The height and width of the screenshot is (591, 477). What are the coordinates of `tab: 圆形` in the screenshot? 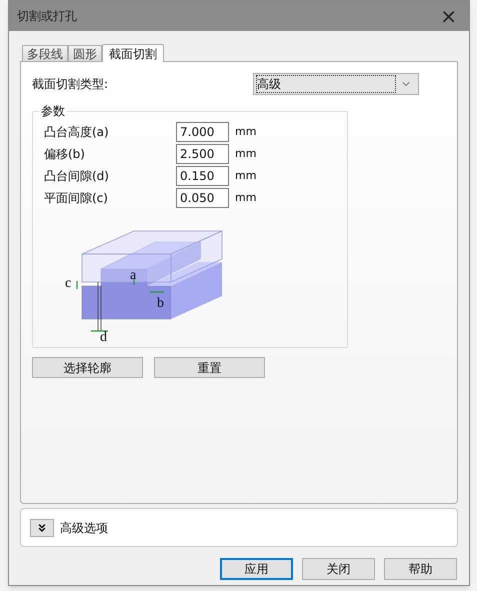 It's located at (85, 53).